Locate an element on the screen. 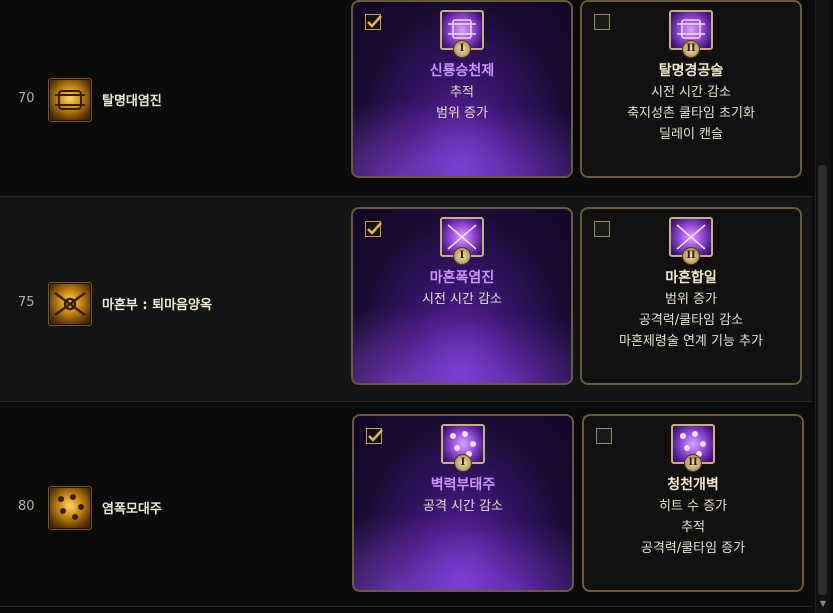 Image resolution: width=833 pixels, height=613 pixels. skill-name: 탈명대염진 is located at coordinates (132, 101).